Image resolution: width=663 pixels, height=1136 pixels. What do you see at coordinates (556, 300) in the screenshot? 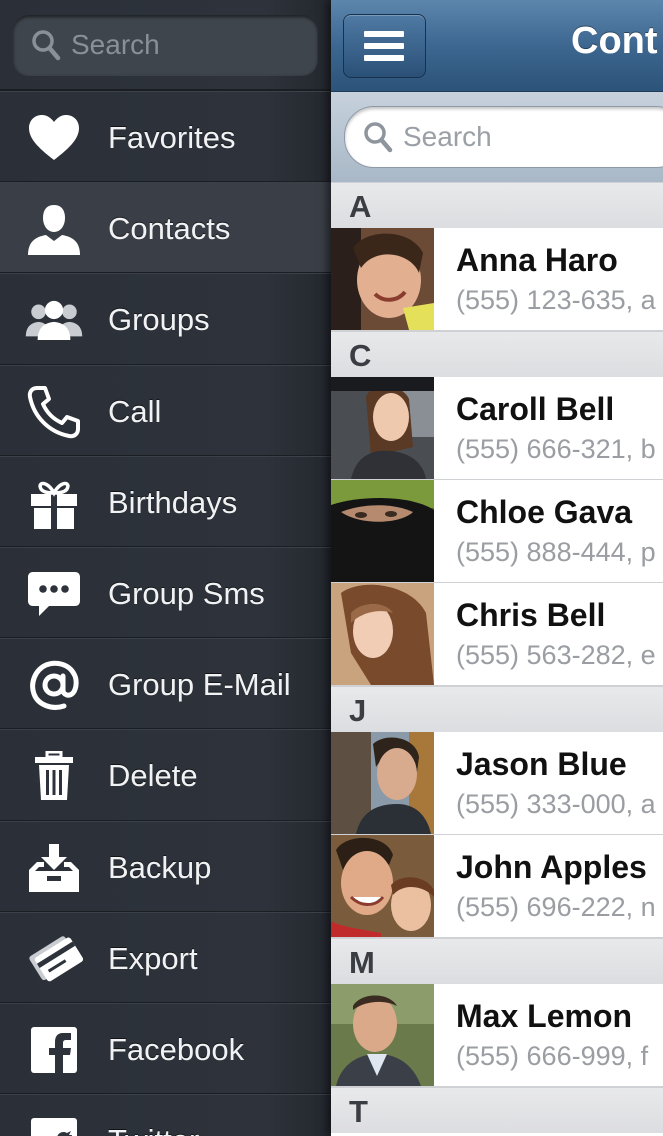
I see `contact-detail: (555) 123-635, a` at bounding box center [556, 300].